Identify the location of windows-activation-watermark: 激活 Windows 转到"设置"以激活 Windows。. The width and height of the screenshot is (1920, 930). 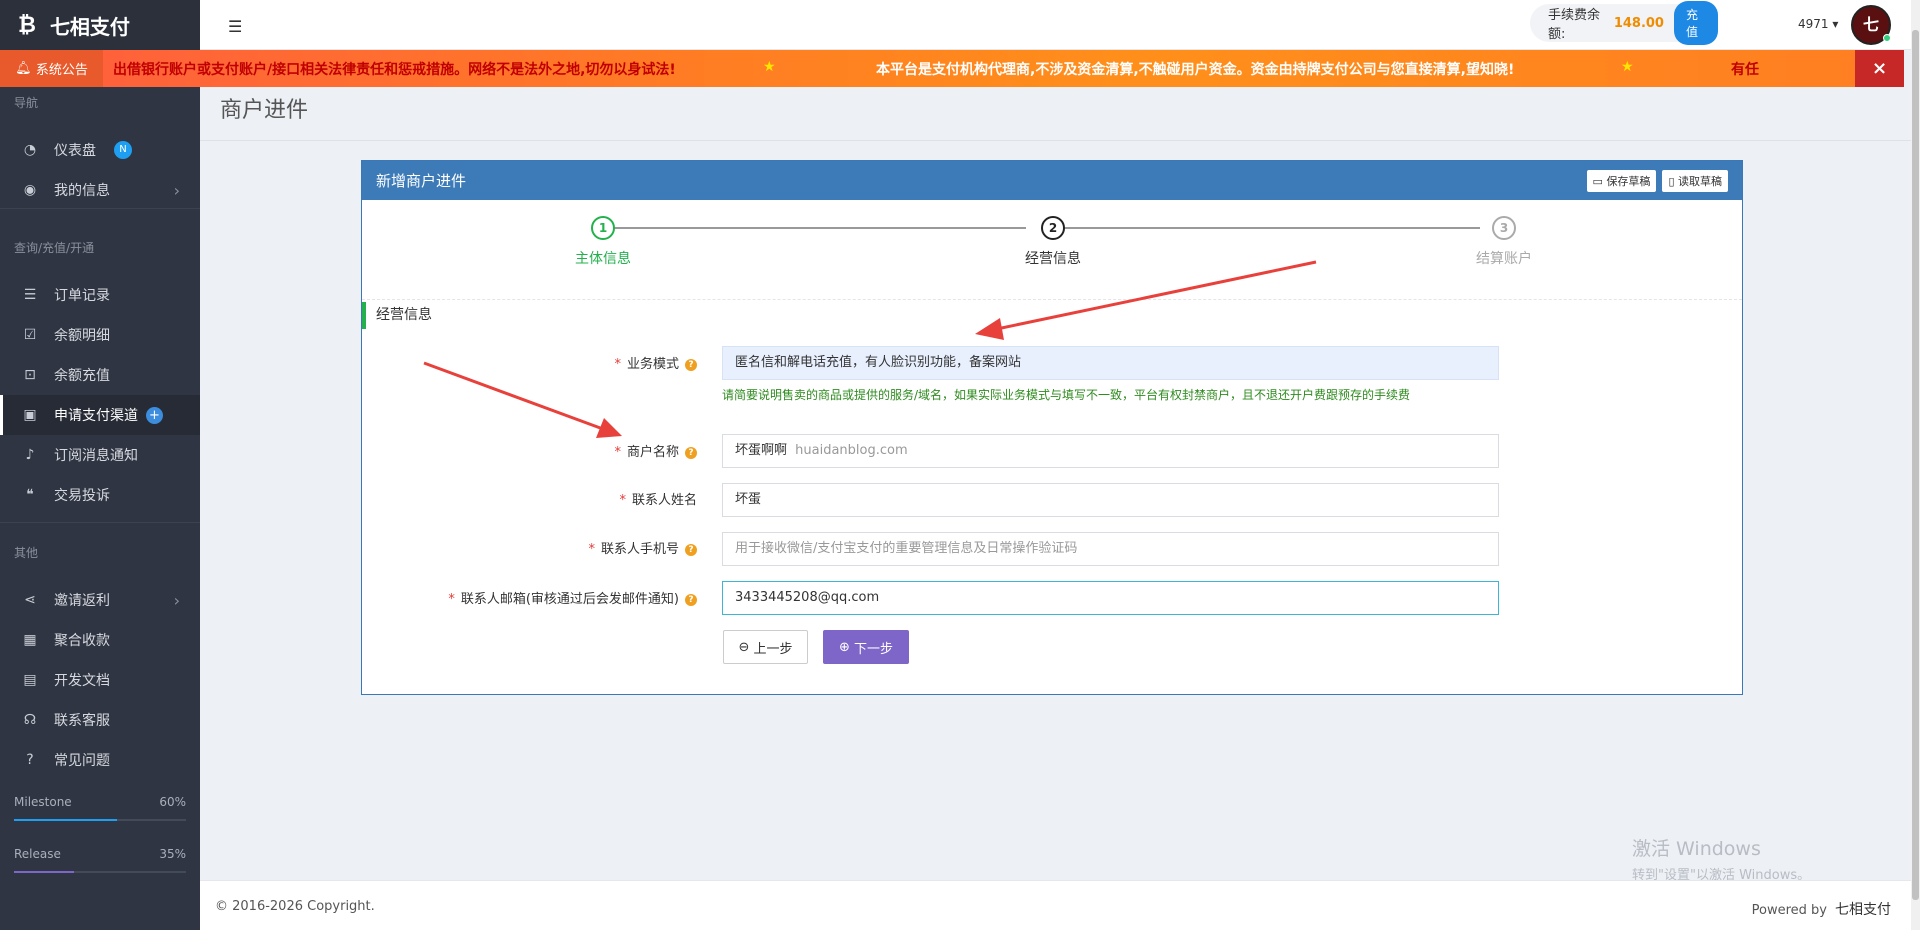
(1721, 858).